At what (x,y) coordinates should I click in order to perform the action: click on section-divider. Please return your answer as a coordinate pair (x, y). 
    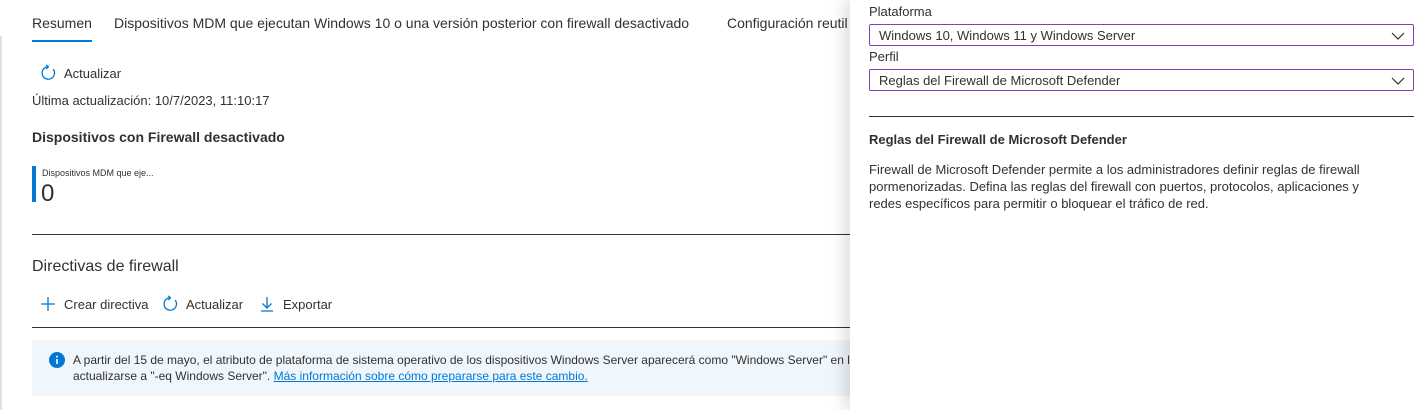
    Looking at the image, I should click on (441, 234).